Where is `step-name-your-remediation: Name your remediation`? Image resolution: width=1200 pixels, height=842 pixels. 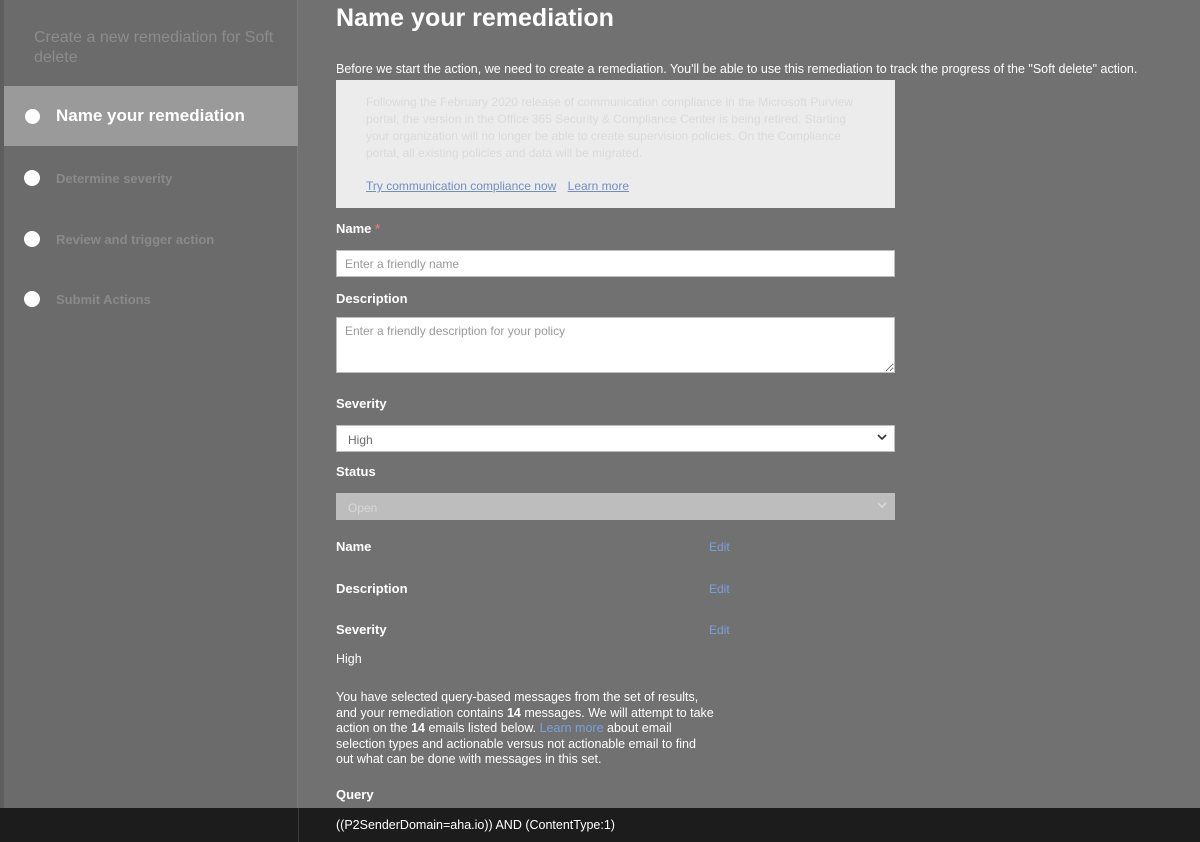
step-name-your-remediation: Name your remediation is located at coordinates (151, 116).